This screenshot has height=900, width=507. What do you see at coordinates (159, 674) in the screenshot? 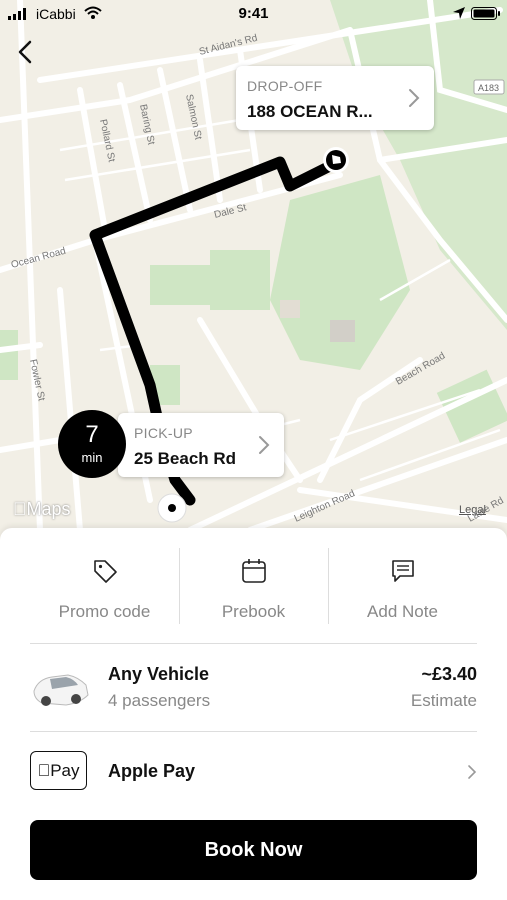
I see `vehicle-name: Any Vehicle` at bounding box center [159, 674].